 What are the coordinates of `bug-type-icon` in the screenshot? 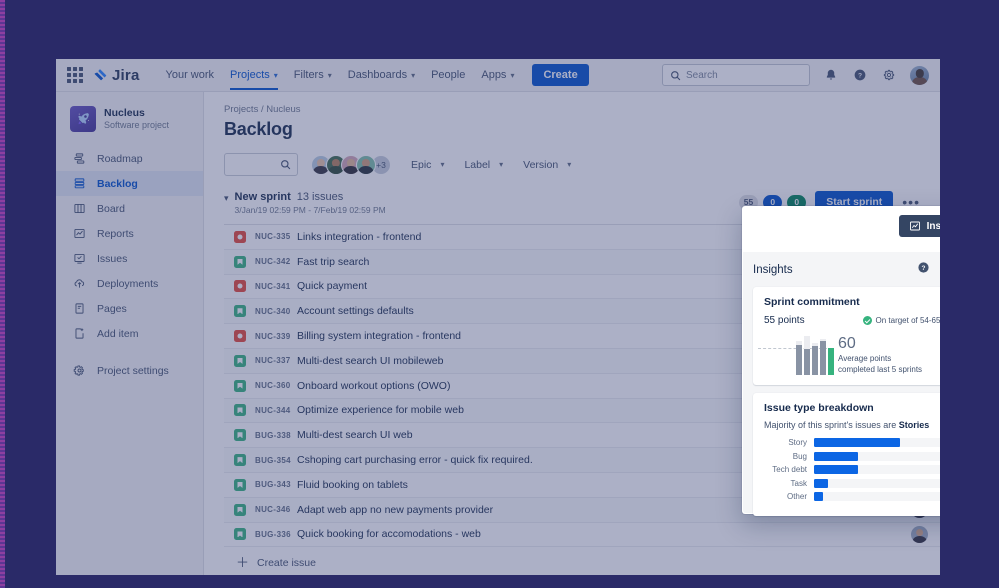 It's located at (240, 336).